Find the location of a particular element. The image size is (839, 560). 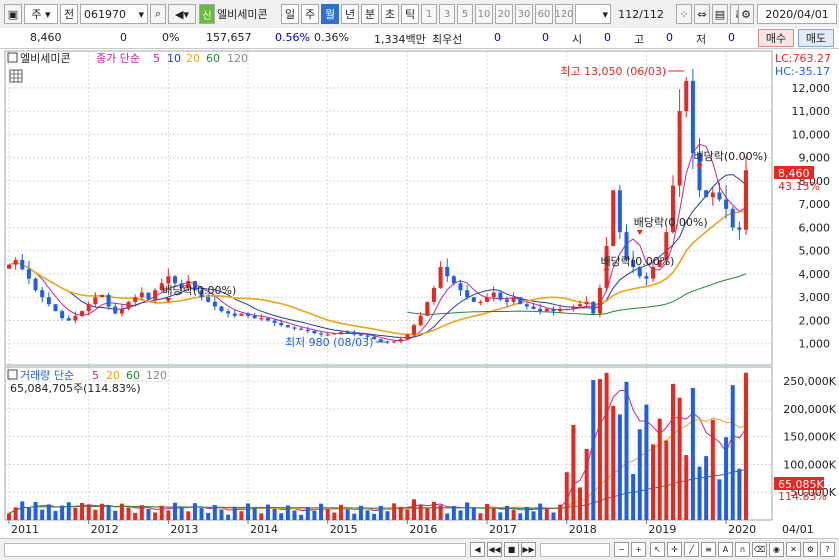

period-day: 일 is located at coordinates (290, 14).